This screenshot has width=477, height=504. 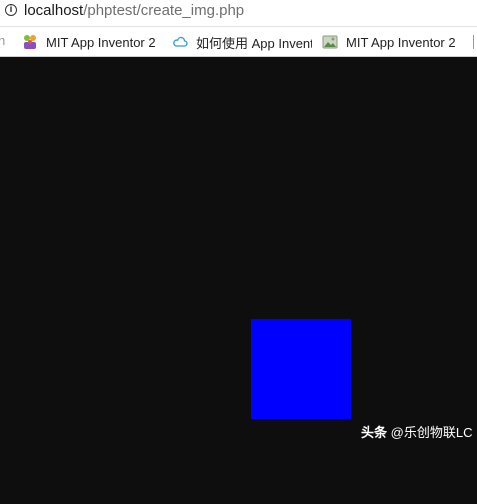 I want to click on watermark-handle: @乐创物联LC, so click(x=431, y=432).